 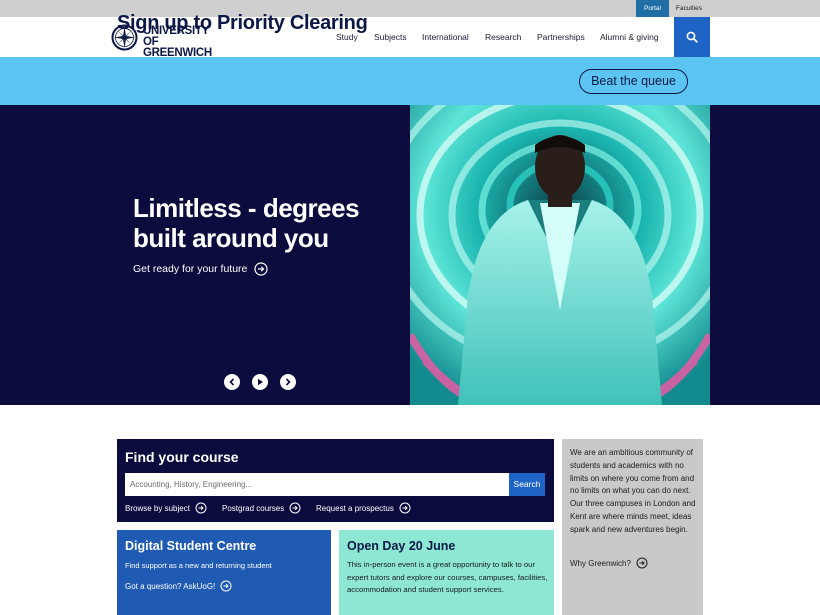 I want to click on play-icon, so click(x=260, y=382).